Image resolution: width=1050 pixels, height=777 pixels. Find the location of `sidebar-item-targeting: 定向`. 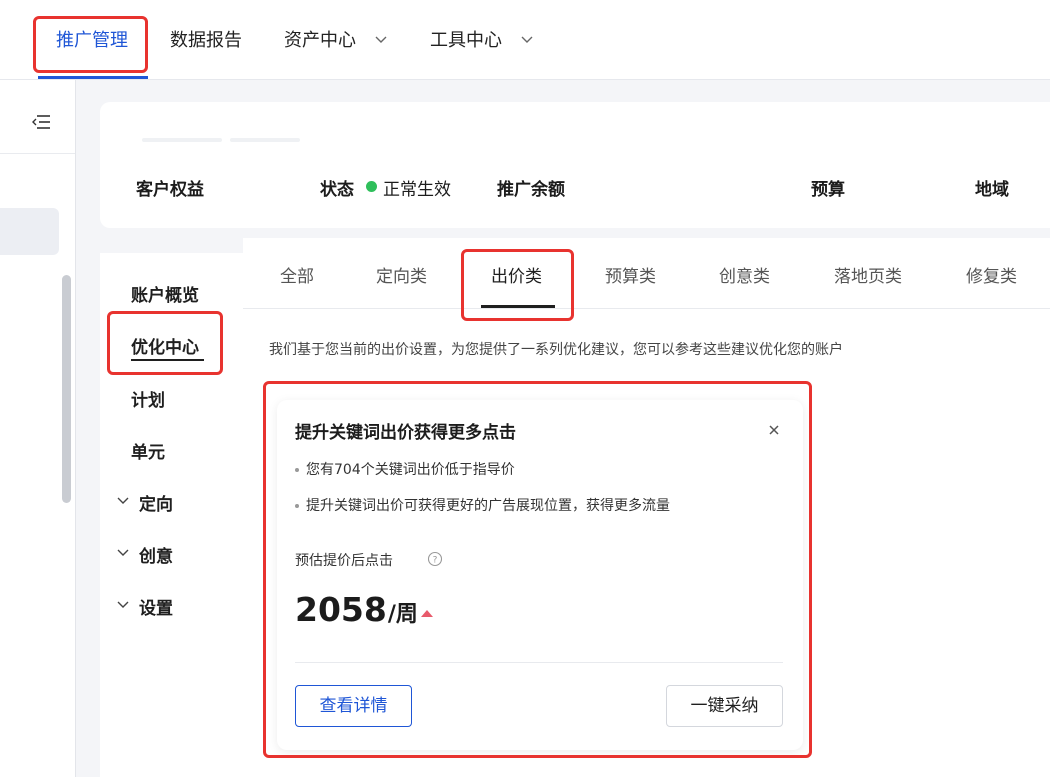

sidebar-item-targeting: 定向 is located at coordinates (156, 502).